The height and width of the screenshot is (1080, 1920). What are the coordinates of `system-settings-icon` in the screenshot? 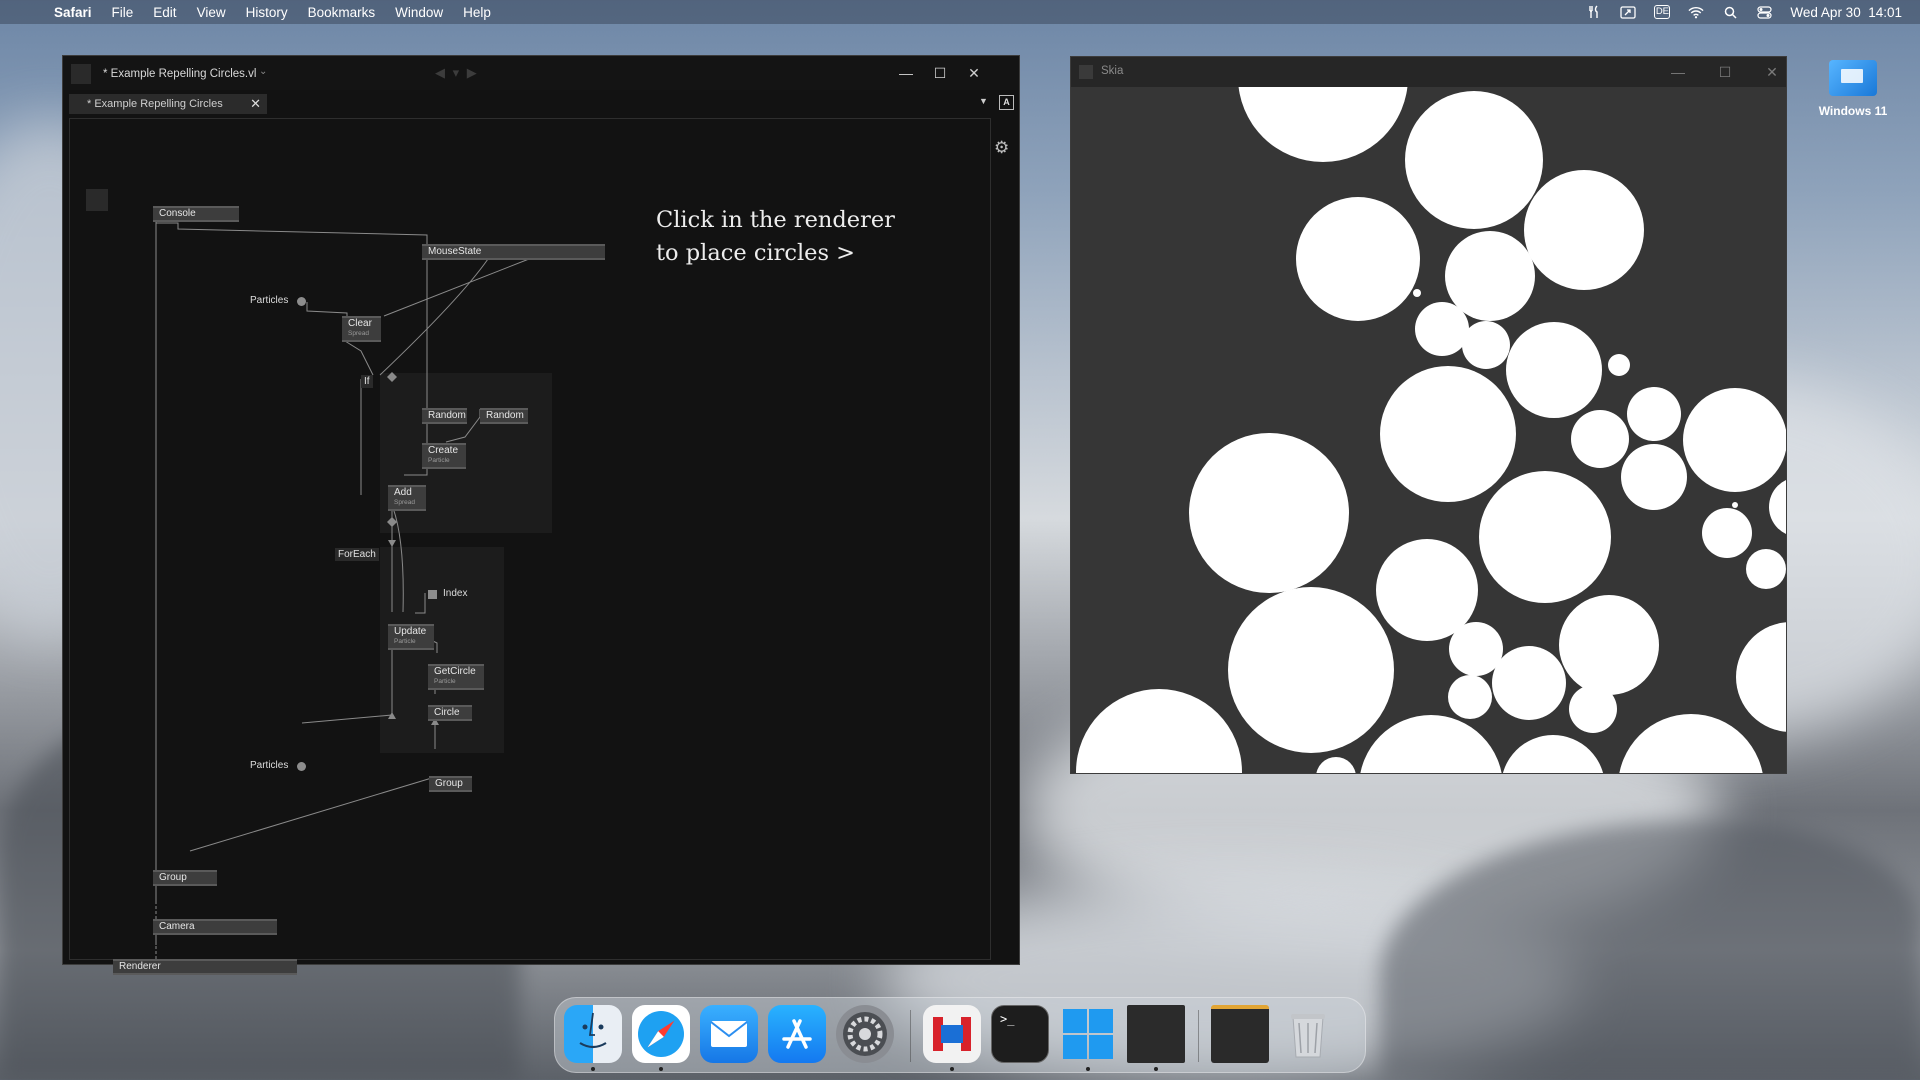 It's located at (865, 1034).